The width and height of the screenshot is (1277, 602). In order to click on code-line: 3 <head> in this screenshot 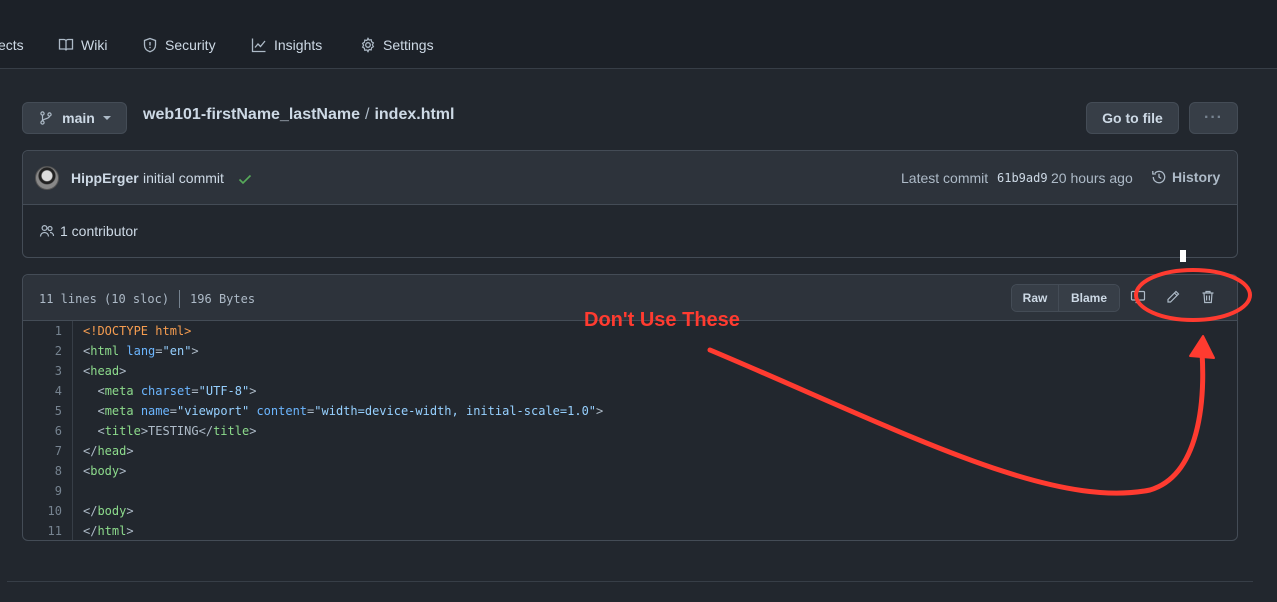, I will do `click(630, 371)`.